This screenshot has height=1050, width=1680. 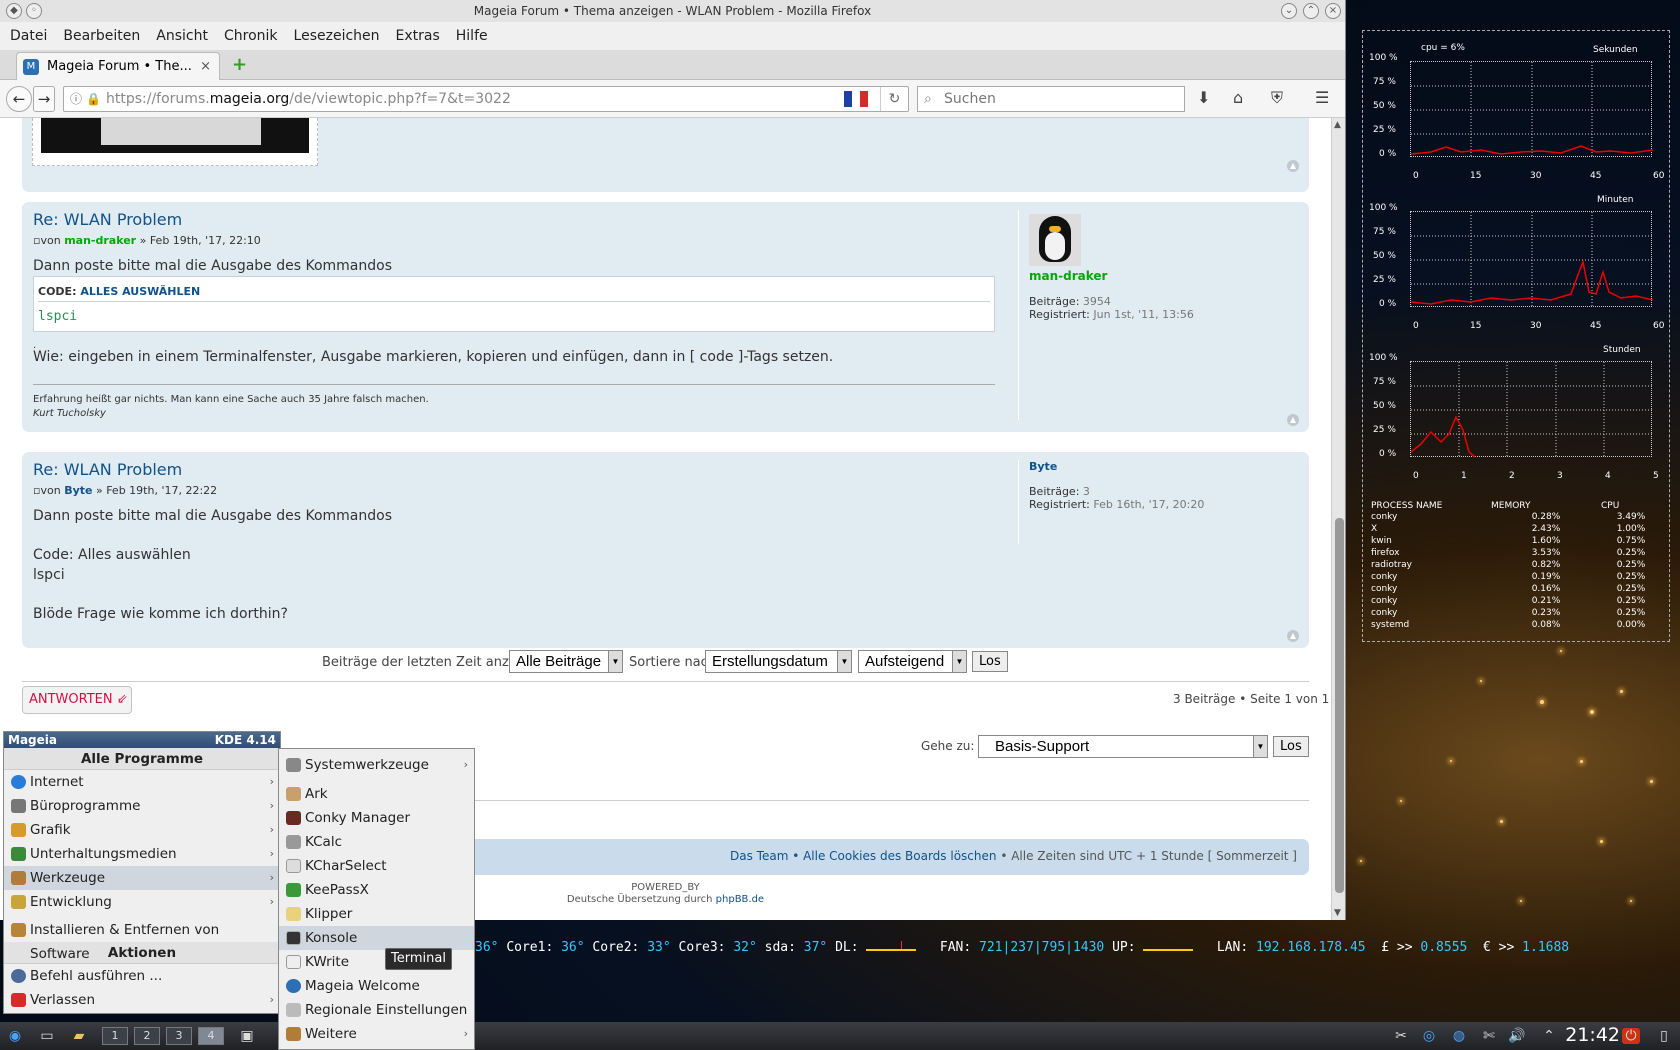 I want to click on menu-item-office: Büroprogramme ›, so click(x=142, y=806).